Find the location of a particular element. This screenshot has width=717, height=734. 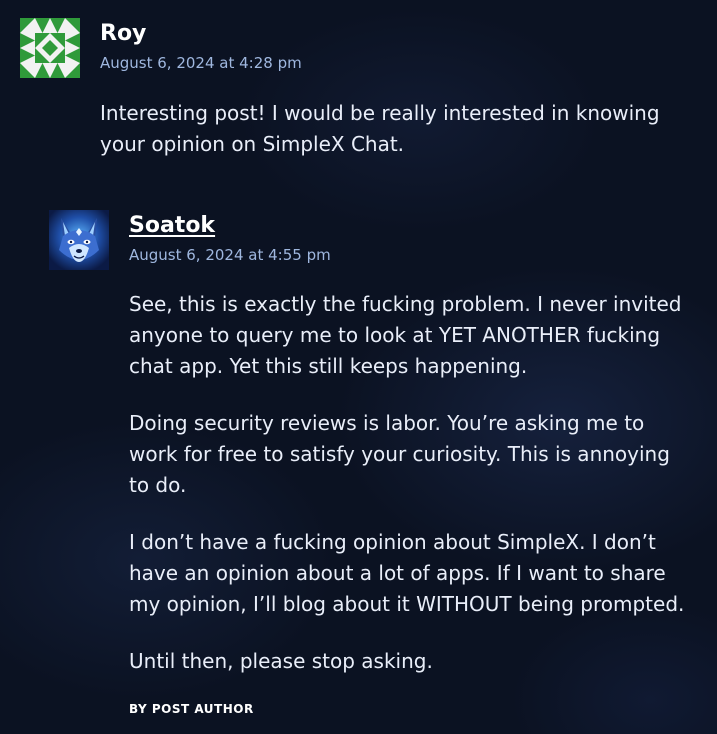

post-author-badge: BY POST AUTHOR is located at coordinates (191, 709).